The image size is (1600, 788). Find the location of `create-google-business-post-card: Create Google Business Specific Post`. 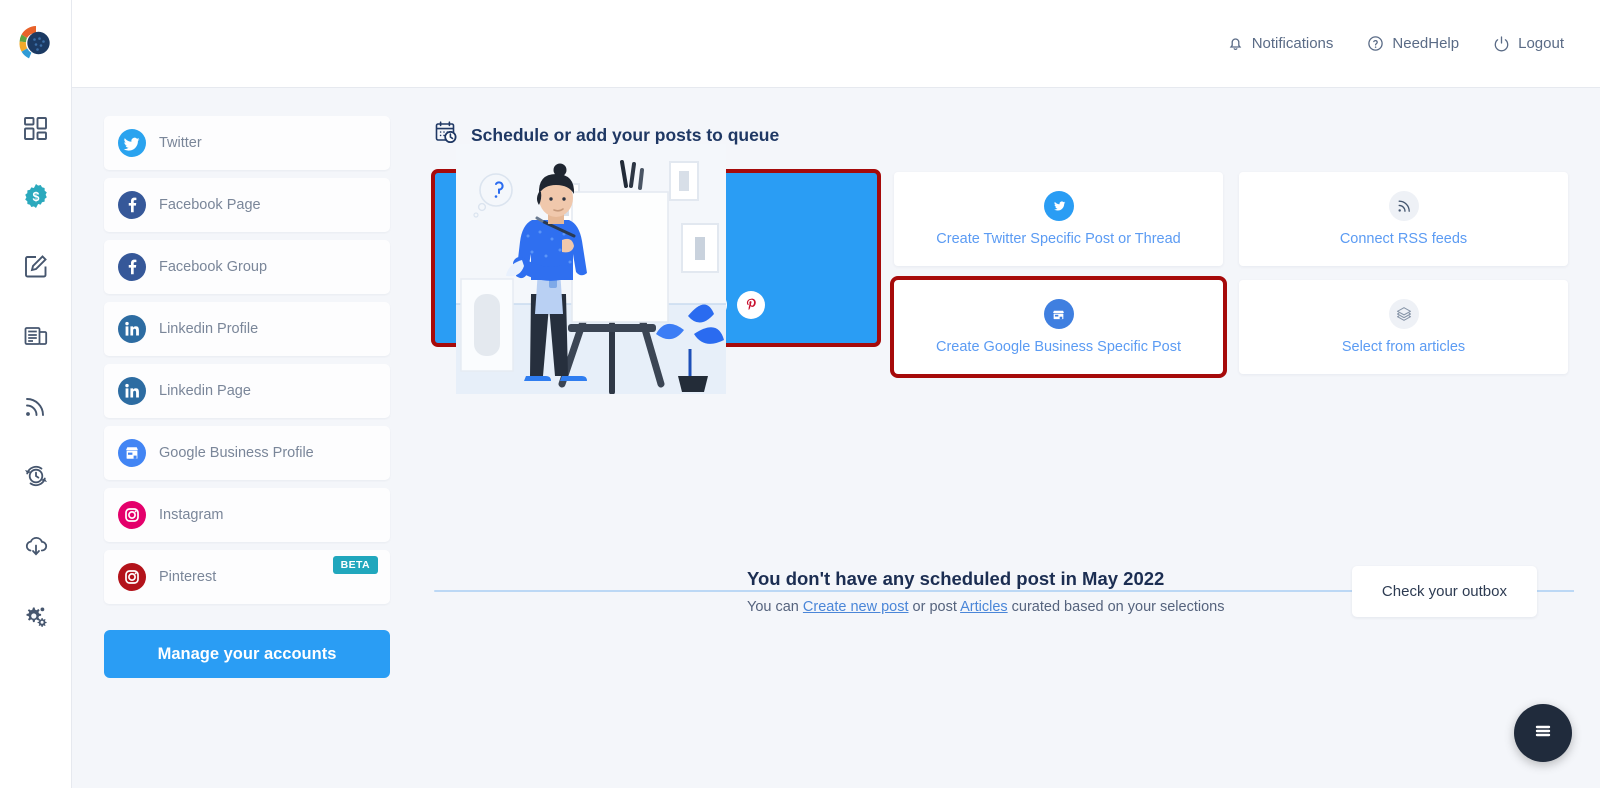

create-google-business-post-card: Create Google Business Specific Post is located at coordinates (1058, 327).